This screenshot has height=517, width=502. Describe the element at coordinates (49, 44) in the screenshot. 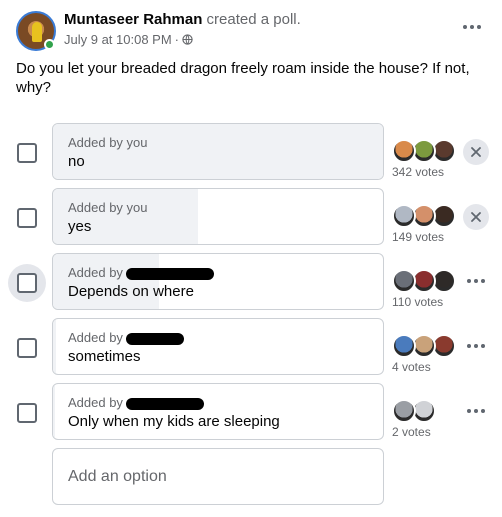

I see `online-status-dot` at that location.